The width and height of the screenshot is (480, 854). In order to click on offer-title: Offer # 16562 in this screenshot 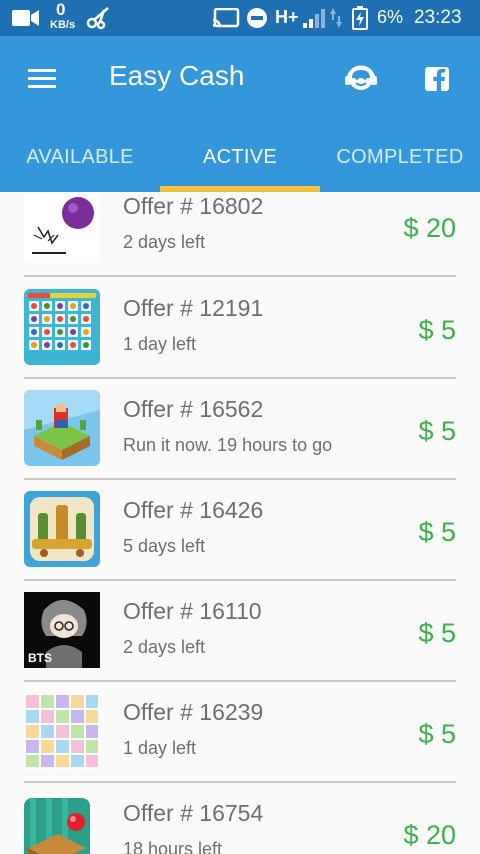, I will do `click(193, 409)`.